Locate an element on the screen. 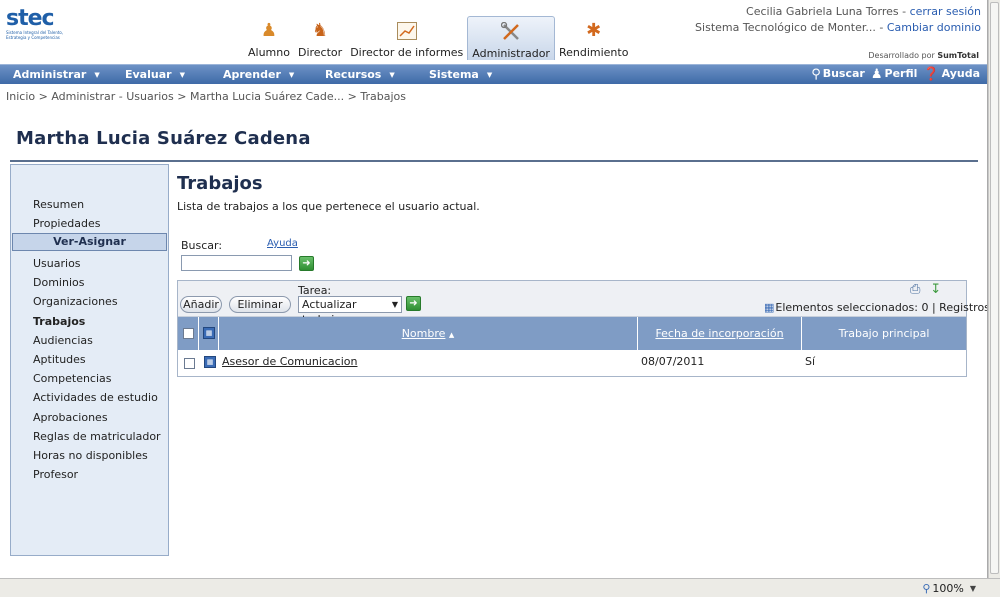  cell-fecha: 08/07/2011 is located at coordinates (673, 361).